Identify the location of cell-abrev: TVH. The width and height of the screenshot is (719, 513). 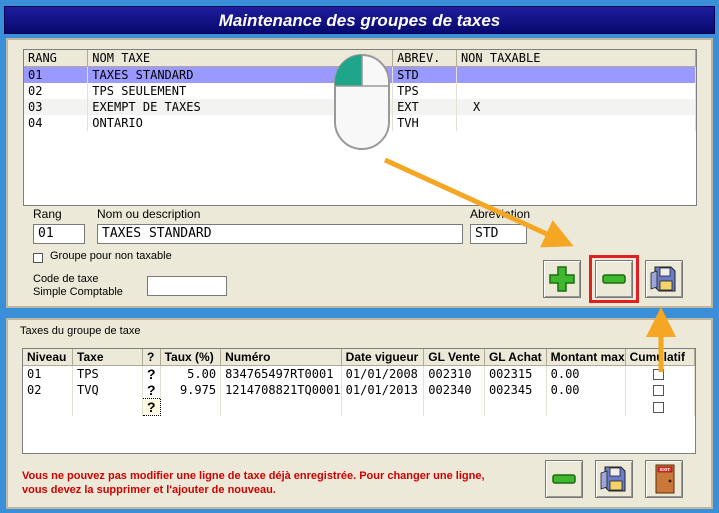
(424, 123).